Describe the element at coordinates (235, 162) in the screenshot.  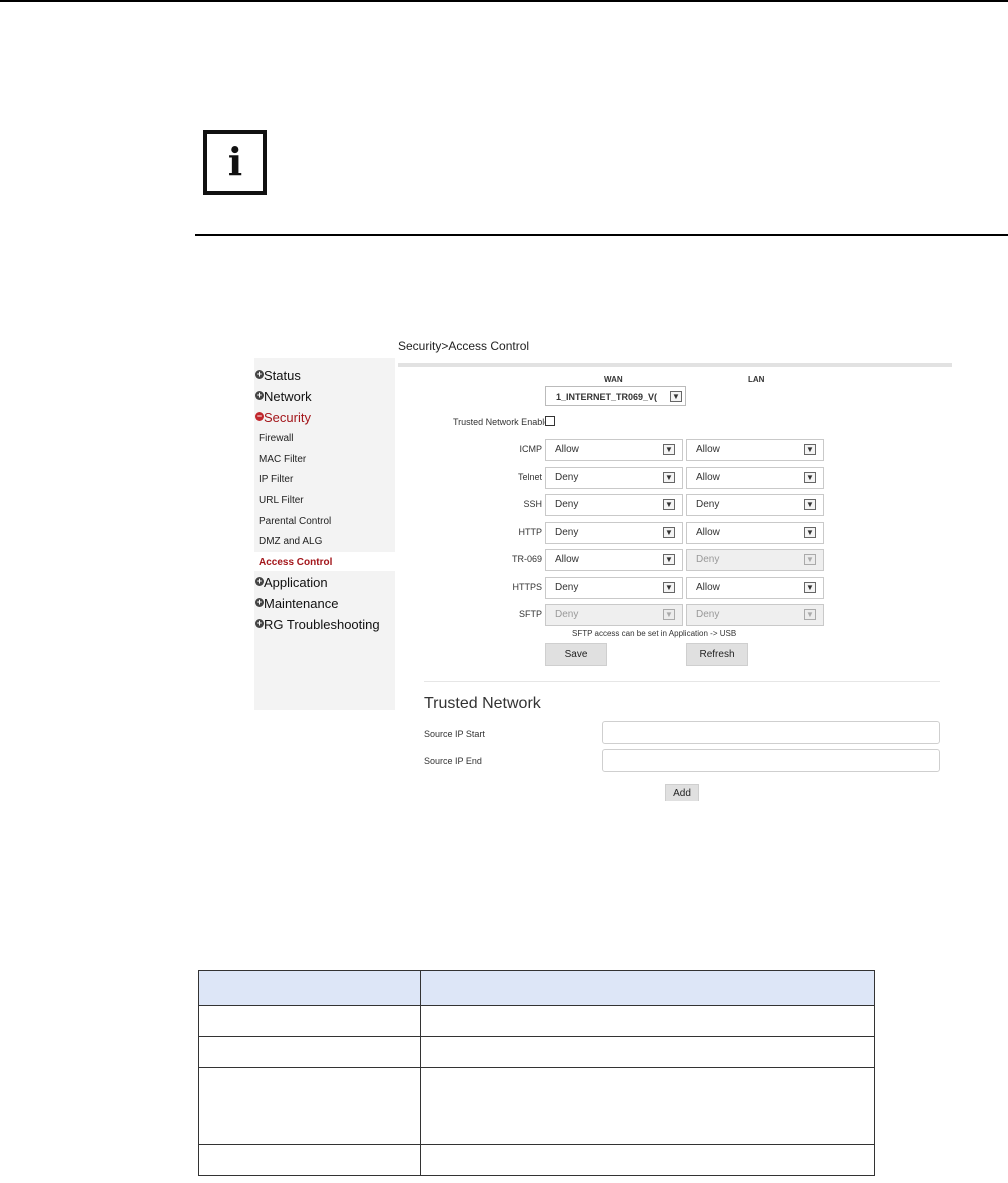
I see `info-icon: i` at that location.